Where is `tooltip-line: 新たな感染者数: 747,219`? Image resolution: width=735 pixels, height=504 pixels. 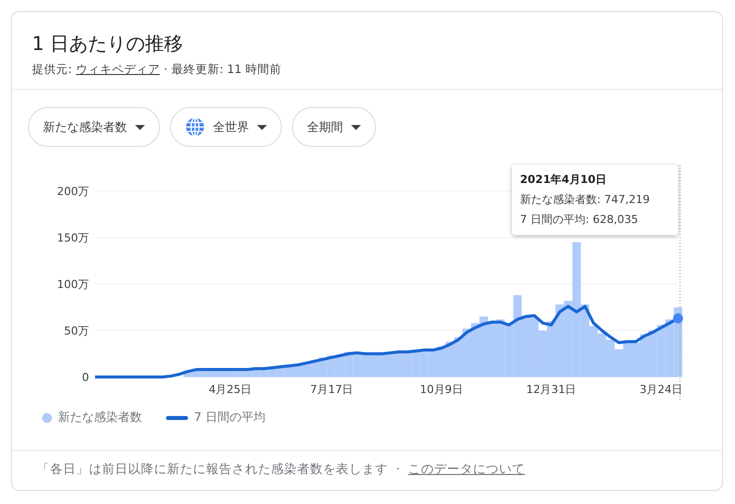 tooltip-line: 新たな感染者数: 747,219 is located at coordinates (585, 200).